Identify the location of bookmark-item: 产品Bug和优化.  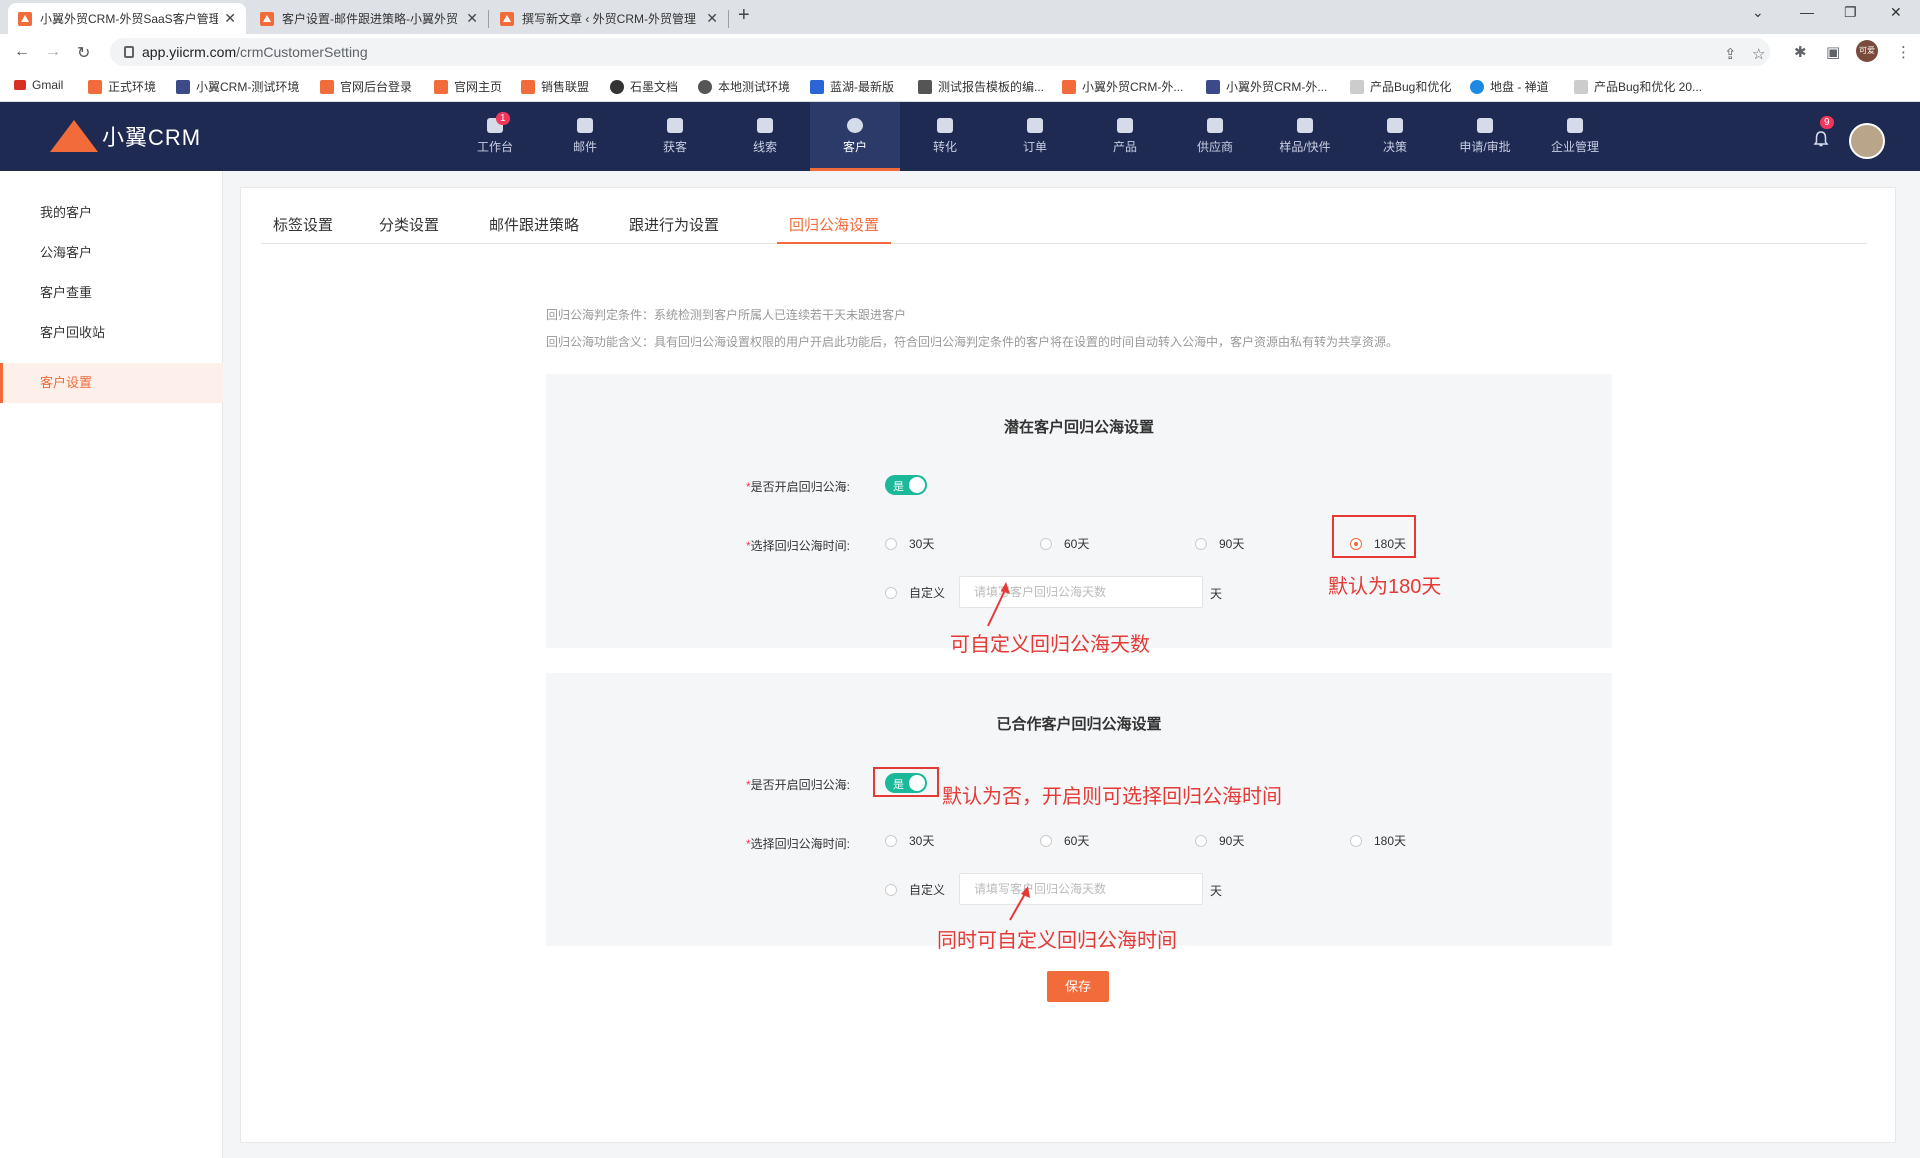
(1400, 86).